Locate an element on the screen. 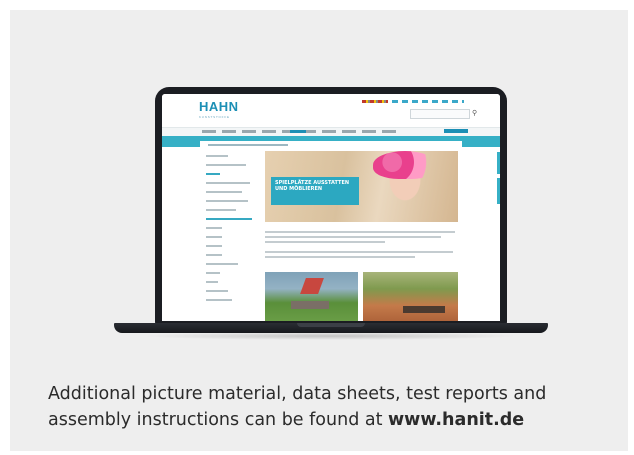  website-nav-active-item is located at coordinates (298, 131).